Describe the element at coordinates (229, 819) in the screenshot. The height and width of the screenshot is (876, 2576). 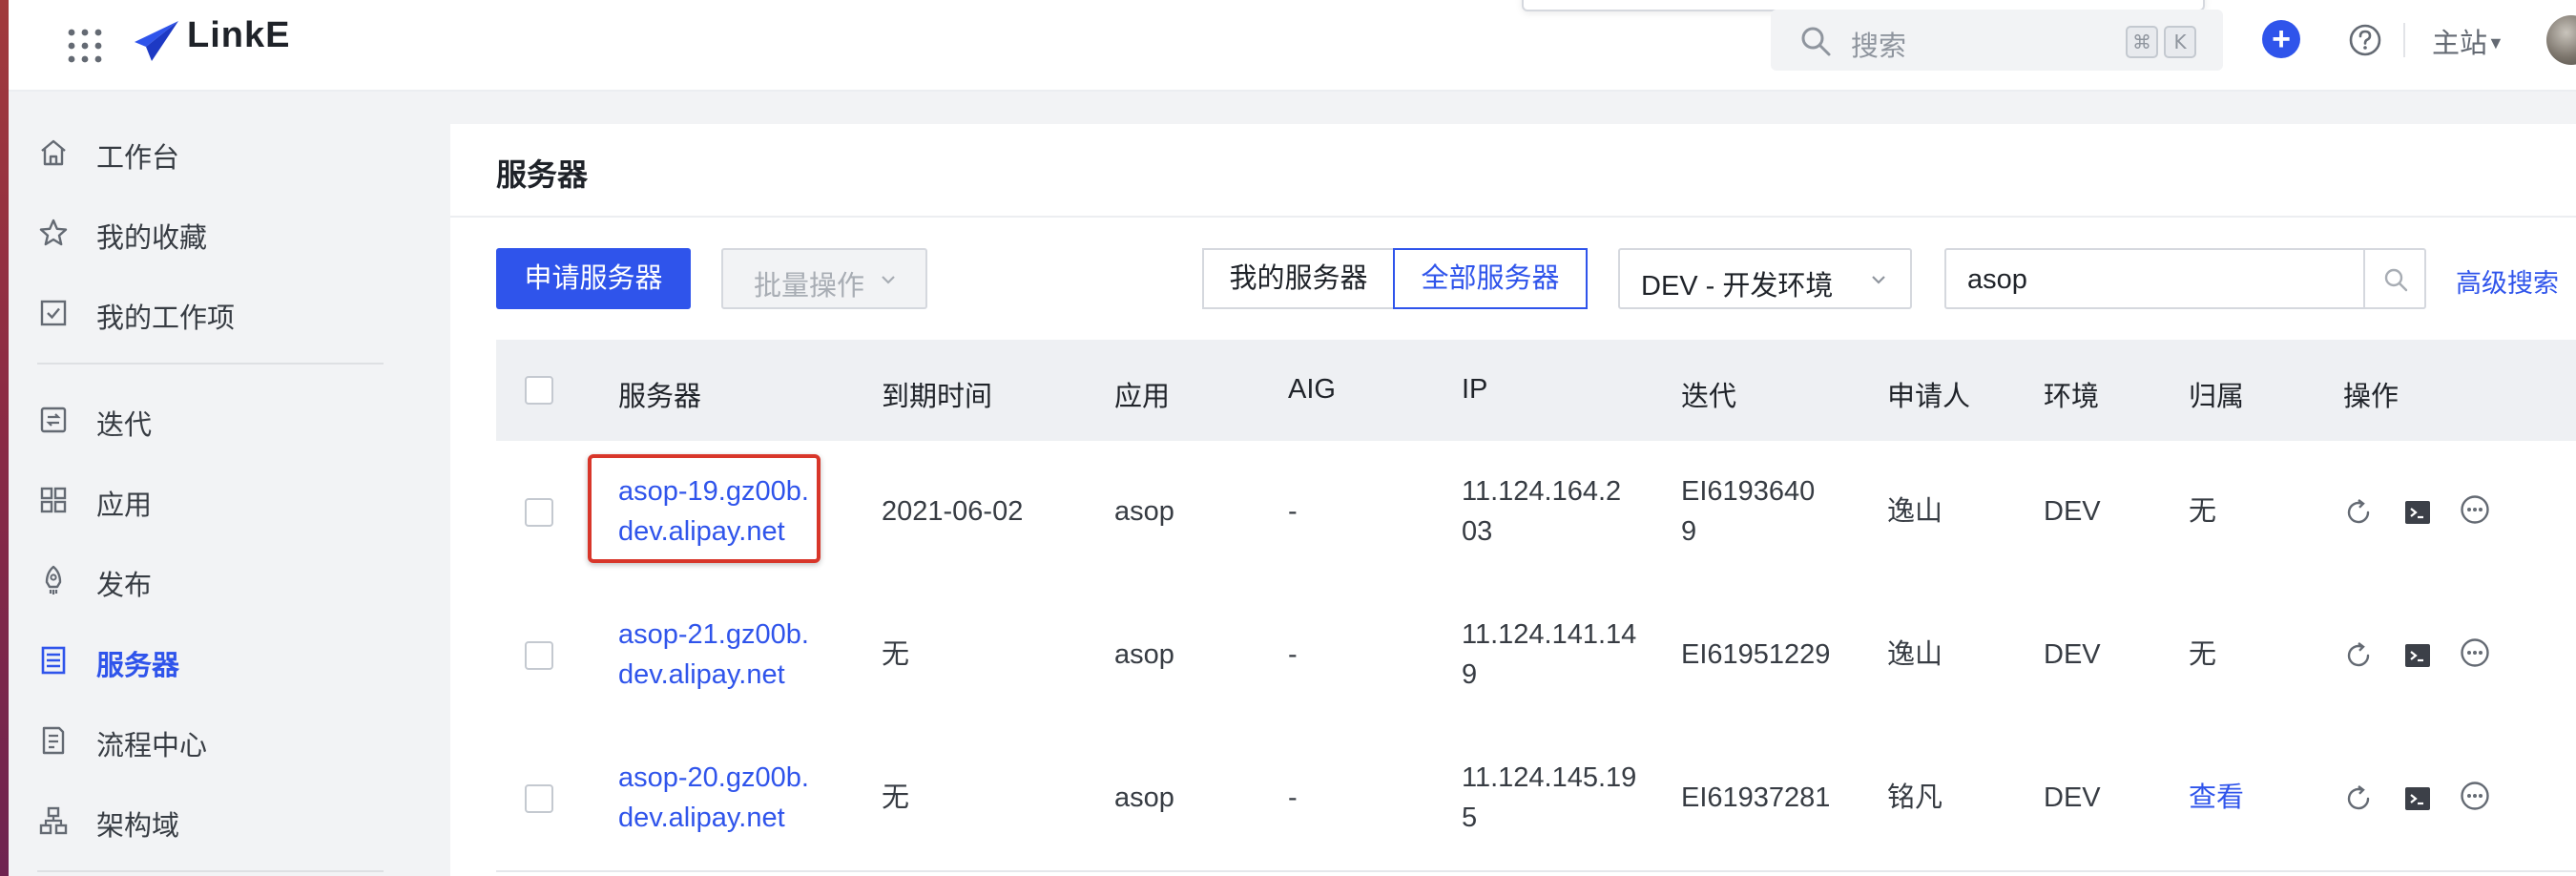
I see `sidebar-item-architecture: 架构域` at that location.